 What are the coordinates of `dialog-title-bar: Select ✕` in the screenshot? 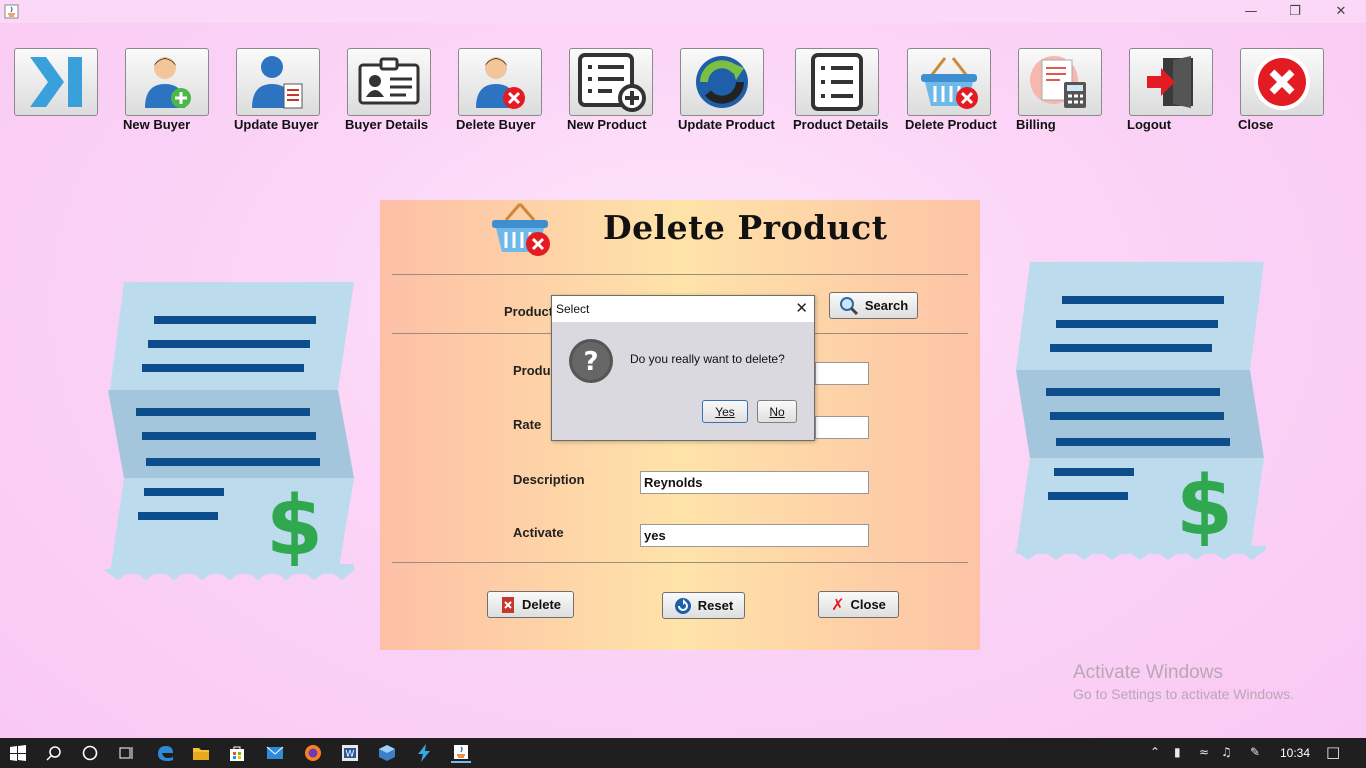 It's located at (683, 309).